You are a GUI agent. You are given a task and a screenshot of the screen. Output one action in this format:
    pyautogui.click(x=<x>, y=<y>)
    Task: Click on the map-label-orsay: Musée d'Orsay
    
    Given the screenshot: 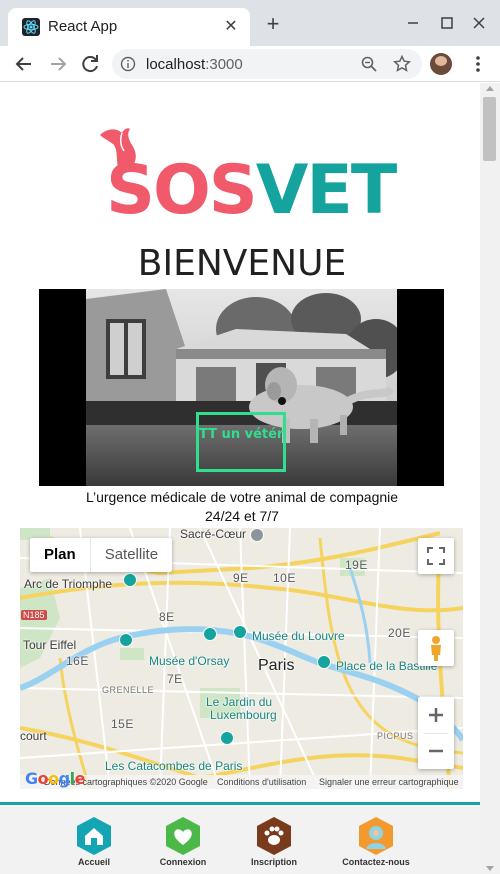 What is the action you would take?
    pyautogui.click(x=189, y=661)
    